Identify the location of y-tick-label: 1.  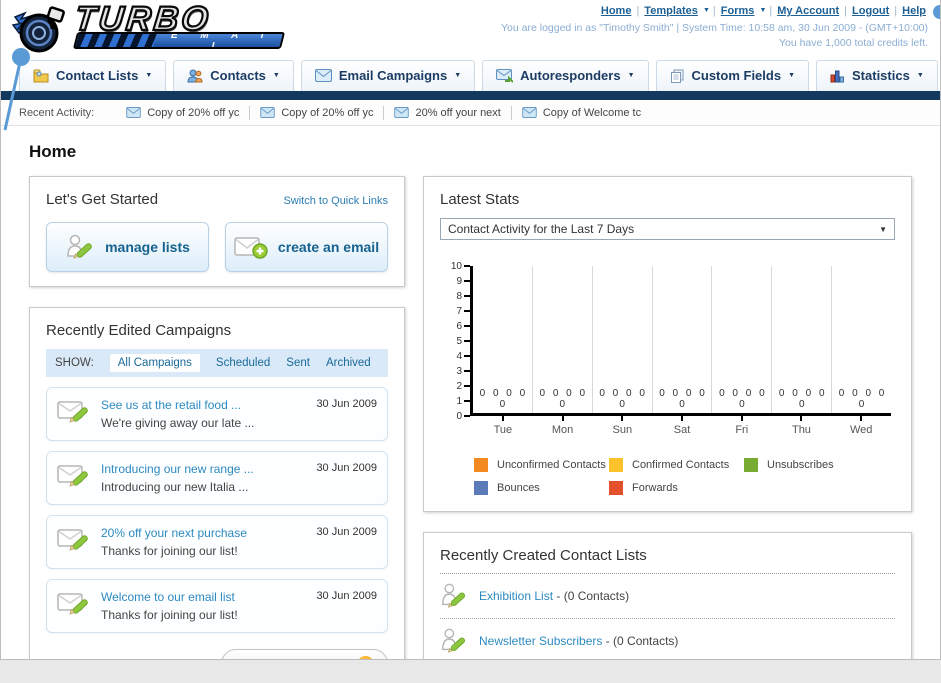
(459, 401).